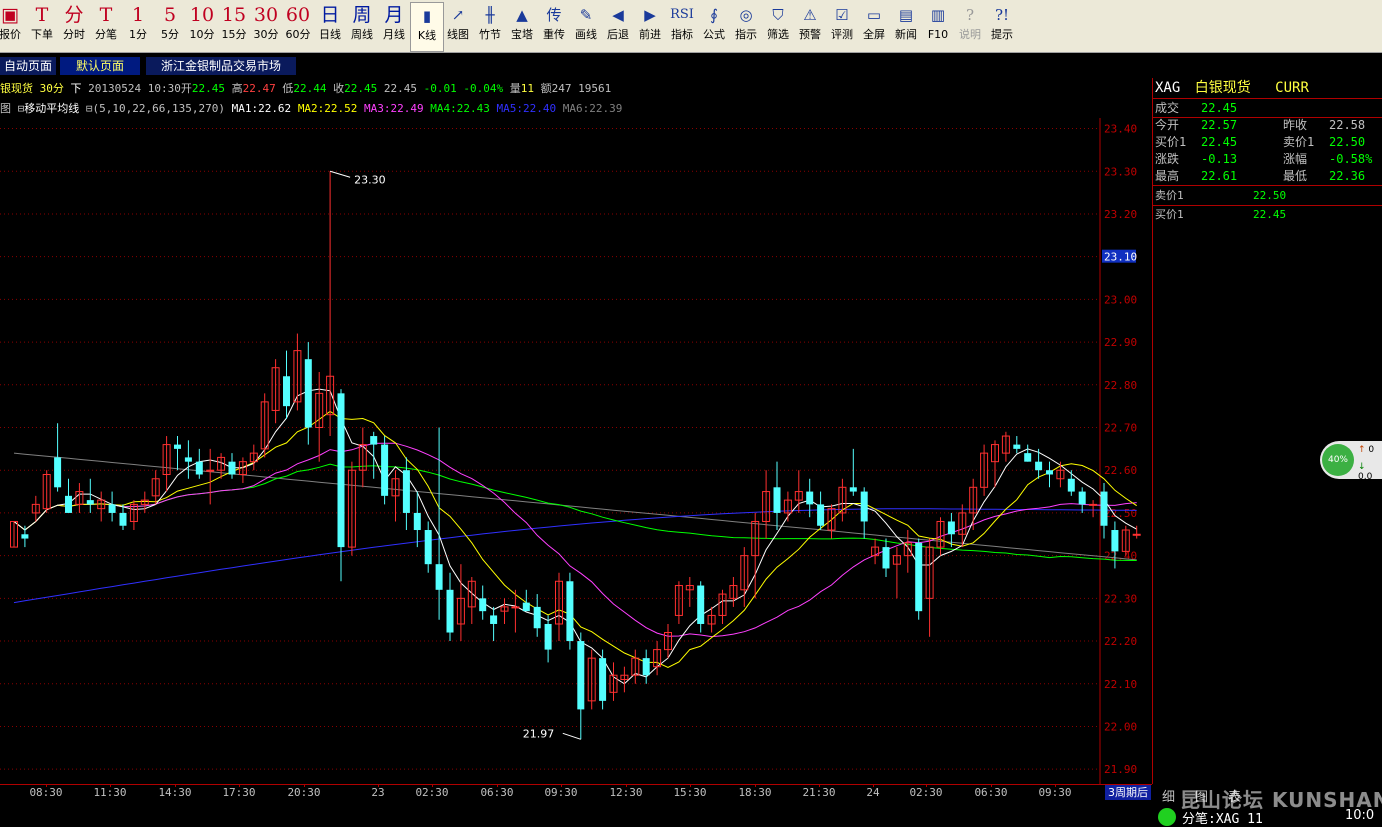 Image resolution: width=1382 pixels, height=827 pixels. What do you see at coordinates (1347, 125) in the screenshot?
I see `prev-close-value: 22.58` at bounding box center [1347, 125].